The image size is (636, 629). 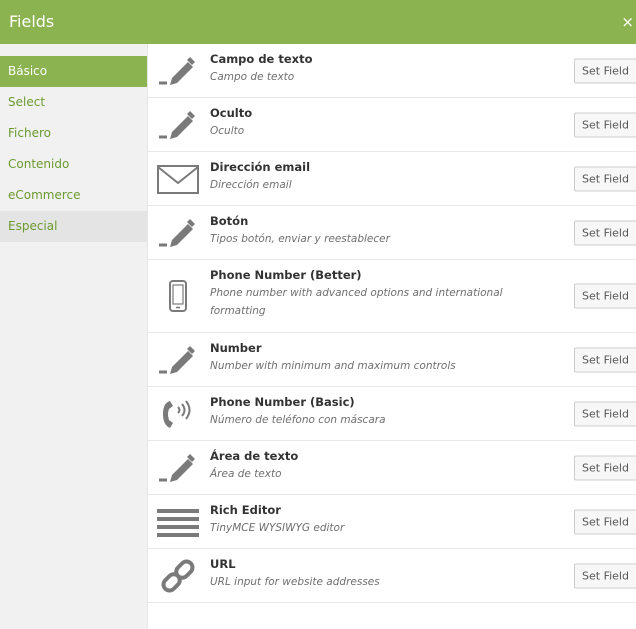 I want to click on sidebar-item-basico: Básico, so click(x=73, y=71).